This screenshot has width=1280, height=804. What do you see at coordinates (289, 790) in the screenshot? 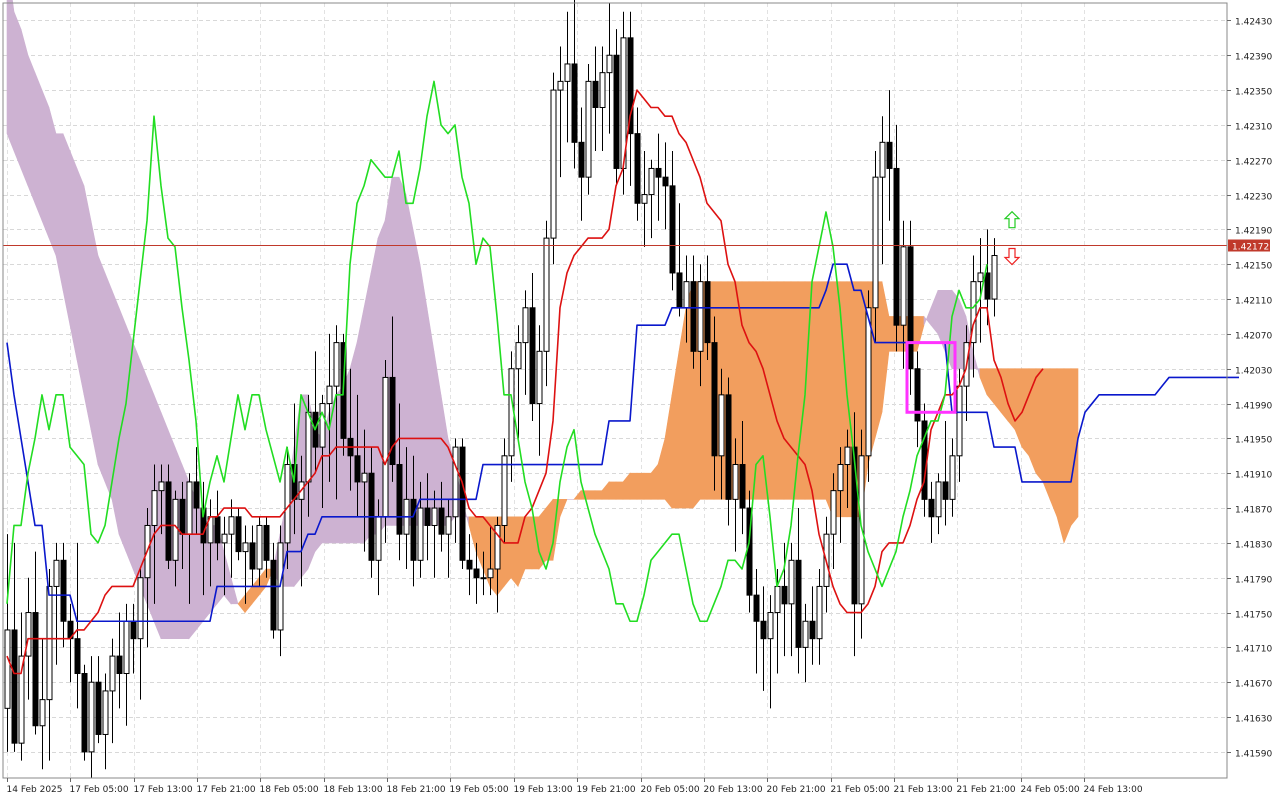
I see `x-tick-label: 18 Feb 05:00` at bounding box center [289, 790].